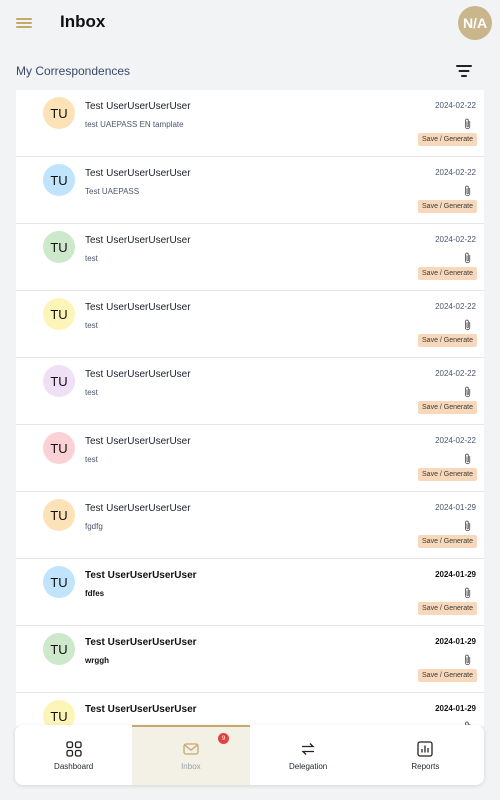  Describe the element at coordinates (112, 191) in the screenshot. I see `subject: Test UAEPASS` at that location.